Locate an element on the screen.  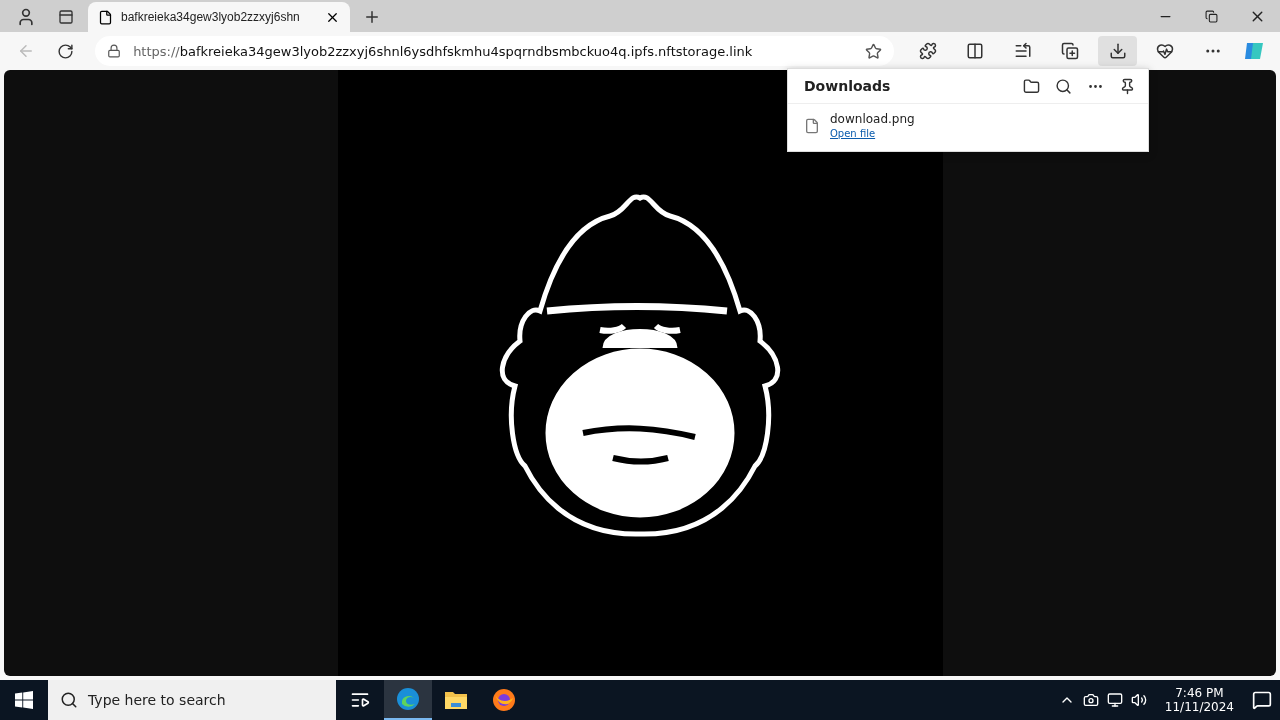
clock: 7:46 PM 11/11/2024 is located at coordinates (1199, 700).